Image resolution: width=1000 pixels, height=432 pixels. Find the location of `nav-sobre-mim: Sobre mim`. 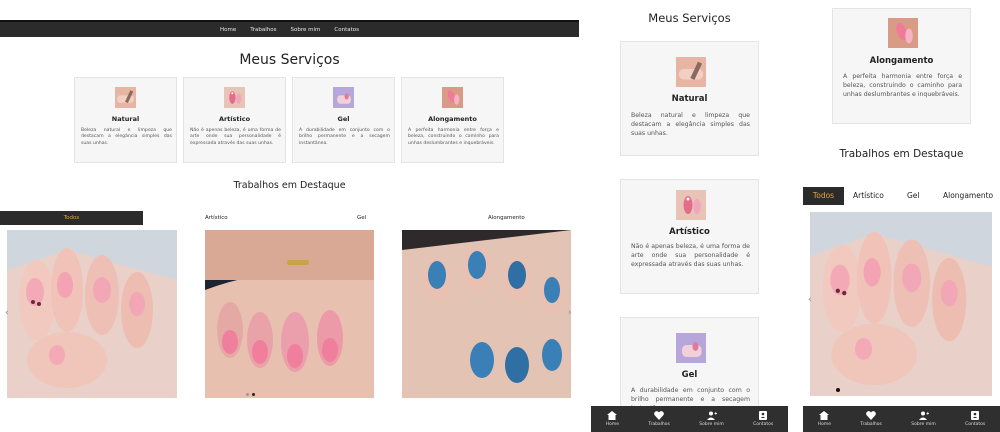

nav-sobre-mim: Sobre mim is located at coordinates (306, 30).